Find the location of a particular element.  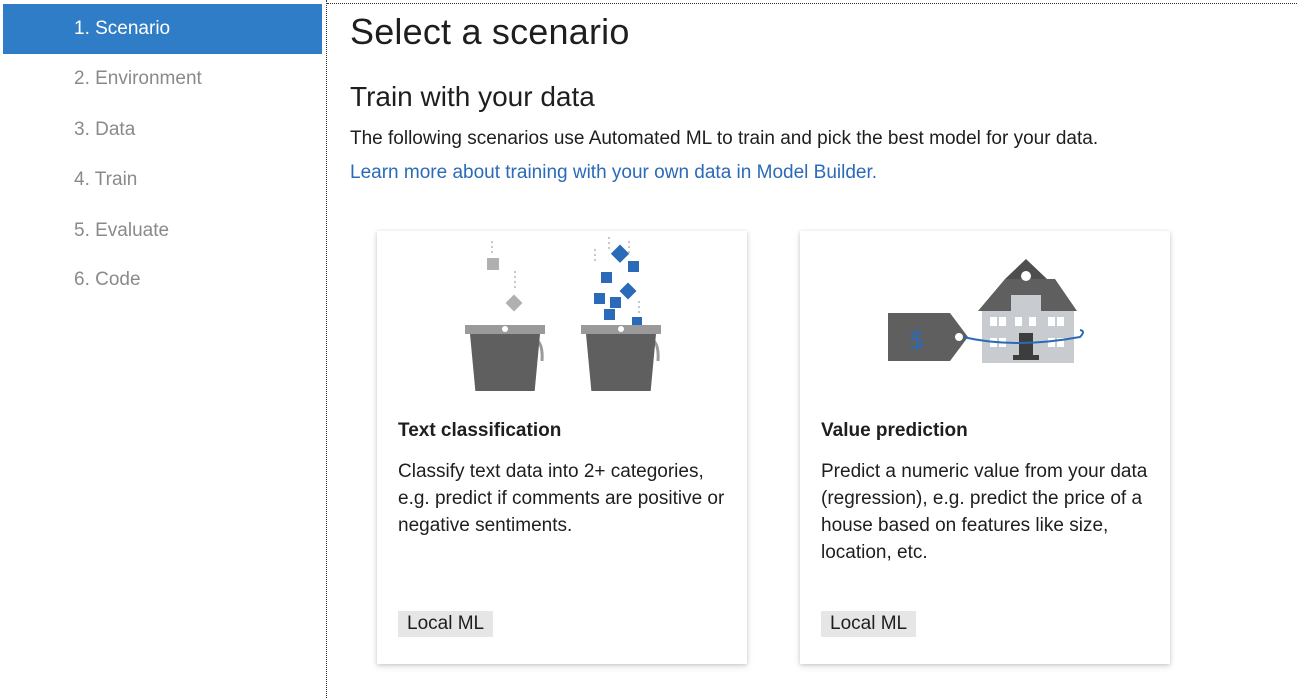

page-title: Select a scenario is located at coordinates (490, 31).